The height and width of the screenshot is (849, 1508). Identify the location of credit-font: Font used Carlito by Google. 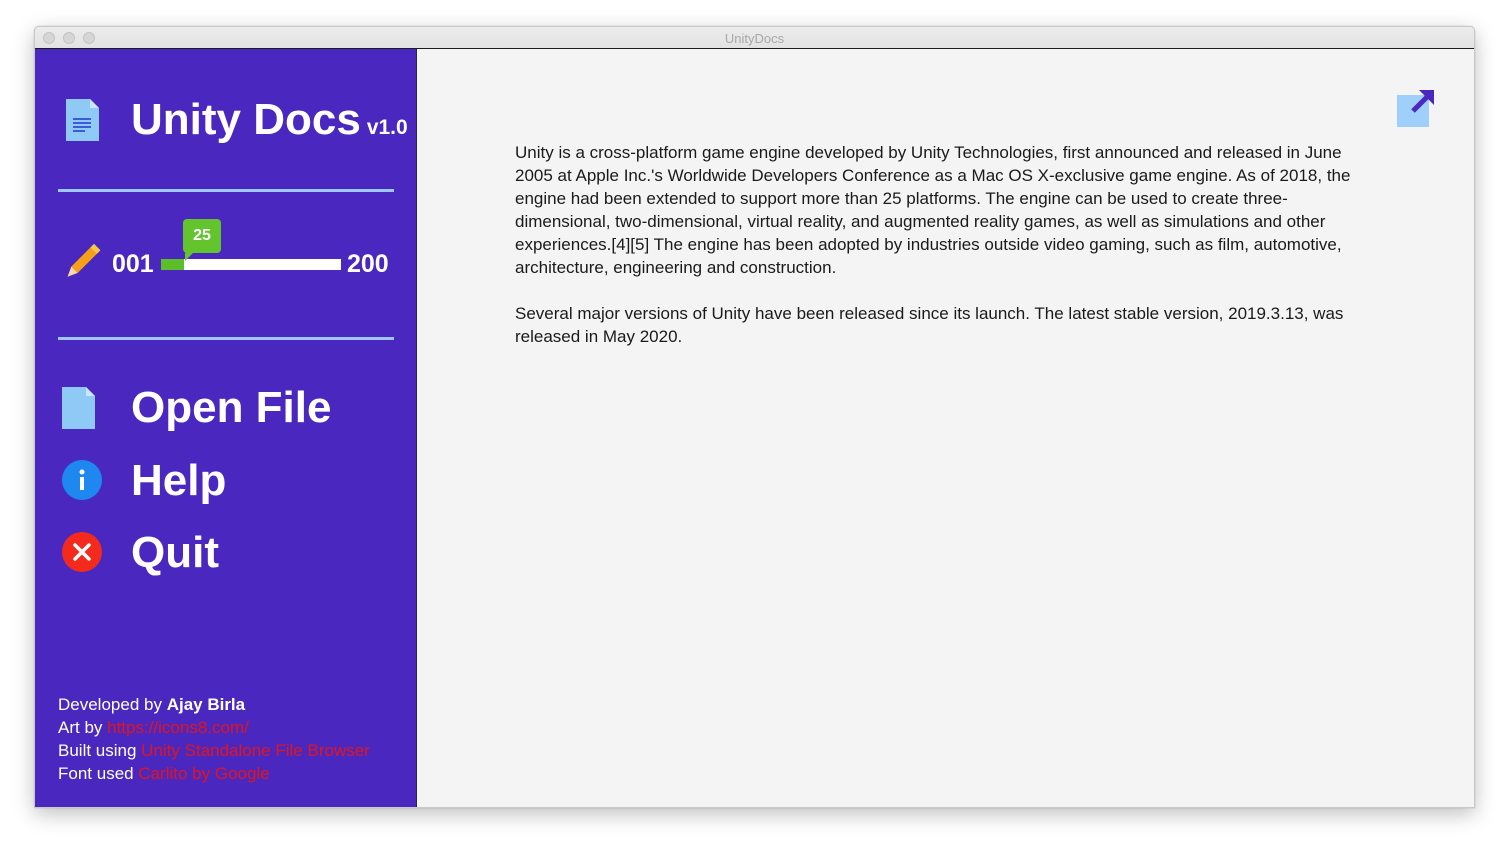
(214, 773).